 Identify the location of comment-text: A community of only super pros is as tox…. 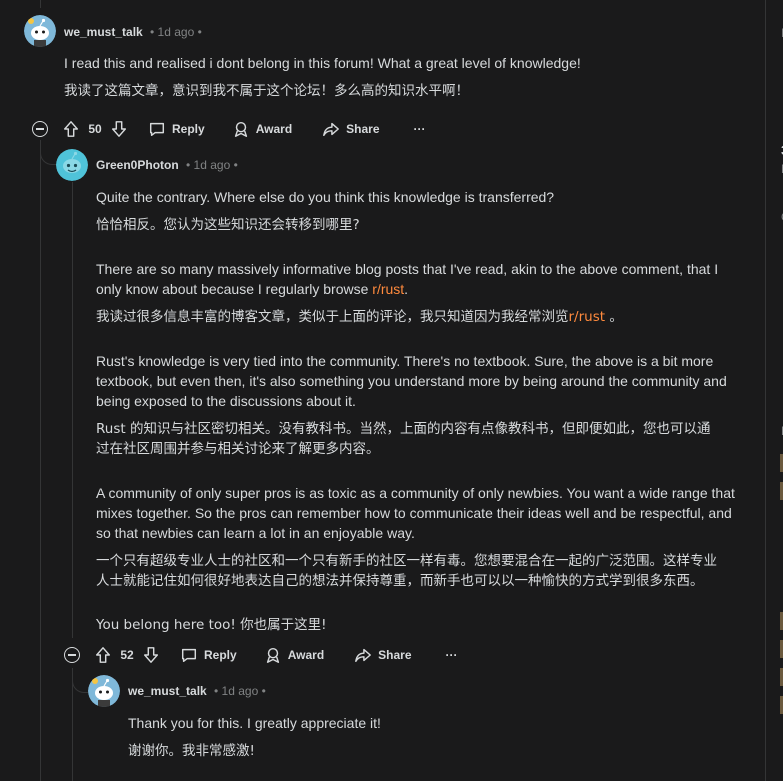
(415, 493).